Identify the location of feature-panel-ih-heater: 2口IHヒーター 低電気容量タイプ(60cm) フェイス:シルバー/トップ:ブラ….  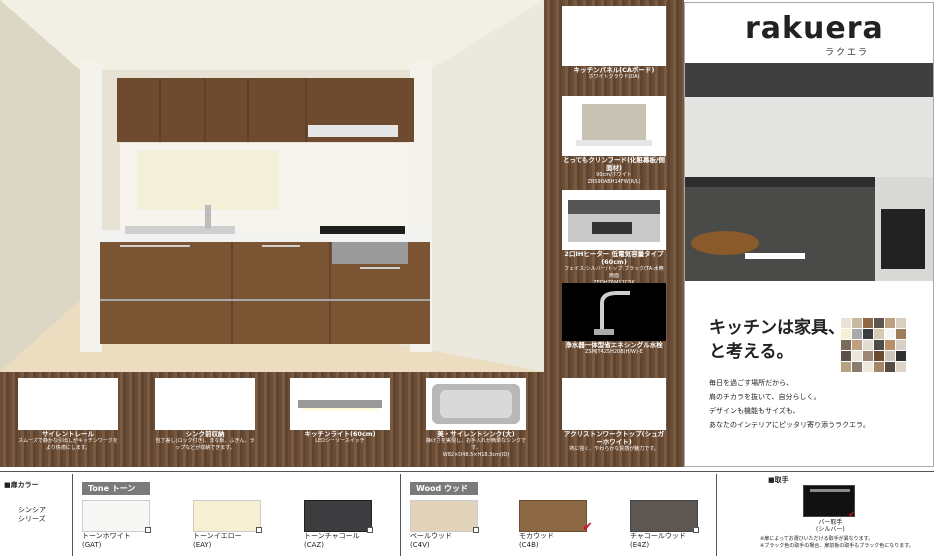
(614, 238).